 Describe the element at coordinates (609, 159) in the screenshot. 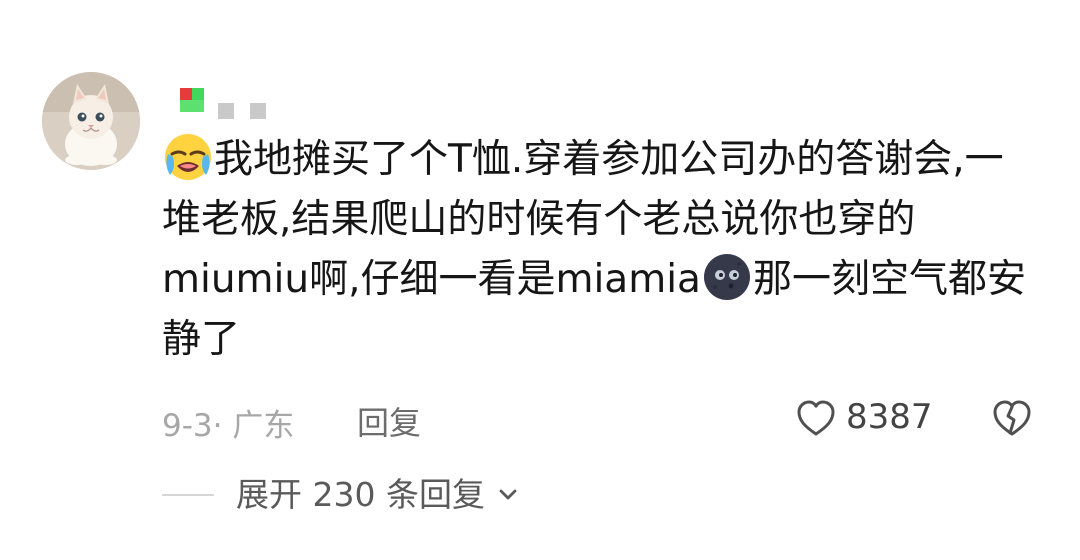

I see `comment-line-1-text: 我地摊买了个T恤.穿着参加公司办的答谢会,一` at that location.